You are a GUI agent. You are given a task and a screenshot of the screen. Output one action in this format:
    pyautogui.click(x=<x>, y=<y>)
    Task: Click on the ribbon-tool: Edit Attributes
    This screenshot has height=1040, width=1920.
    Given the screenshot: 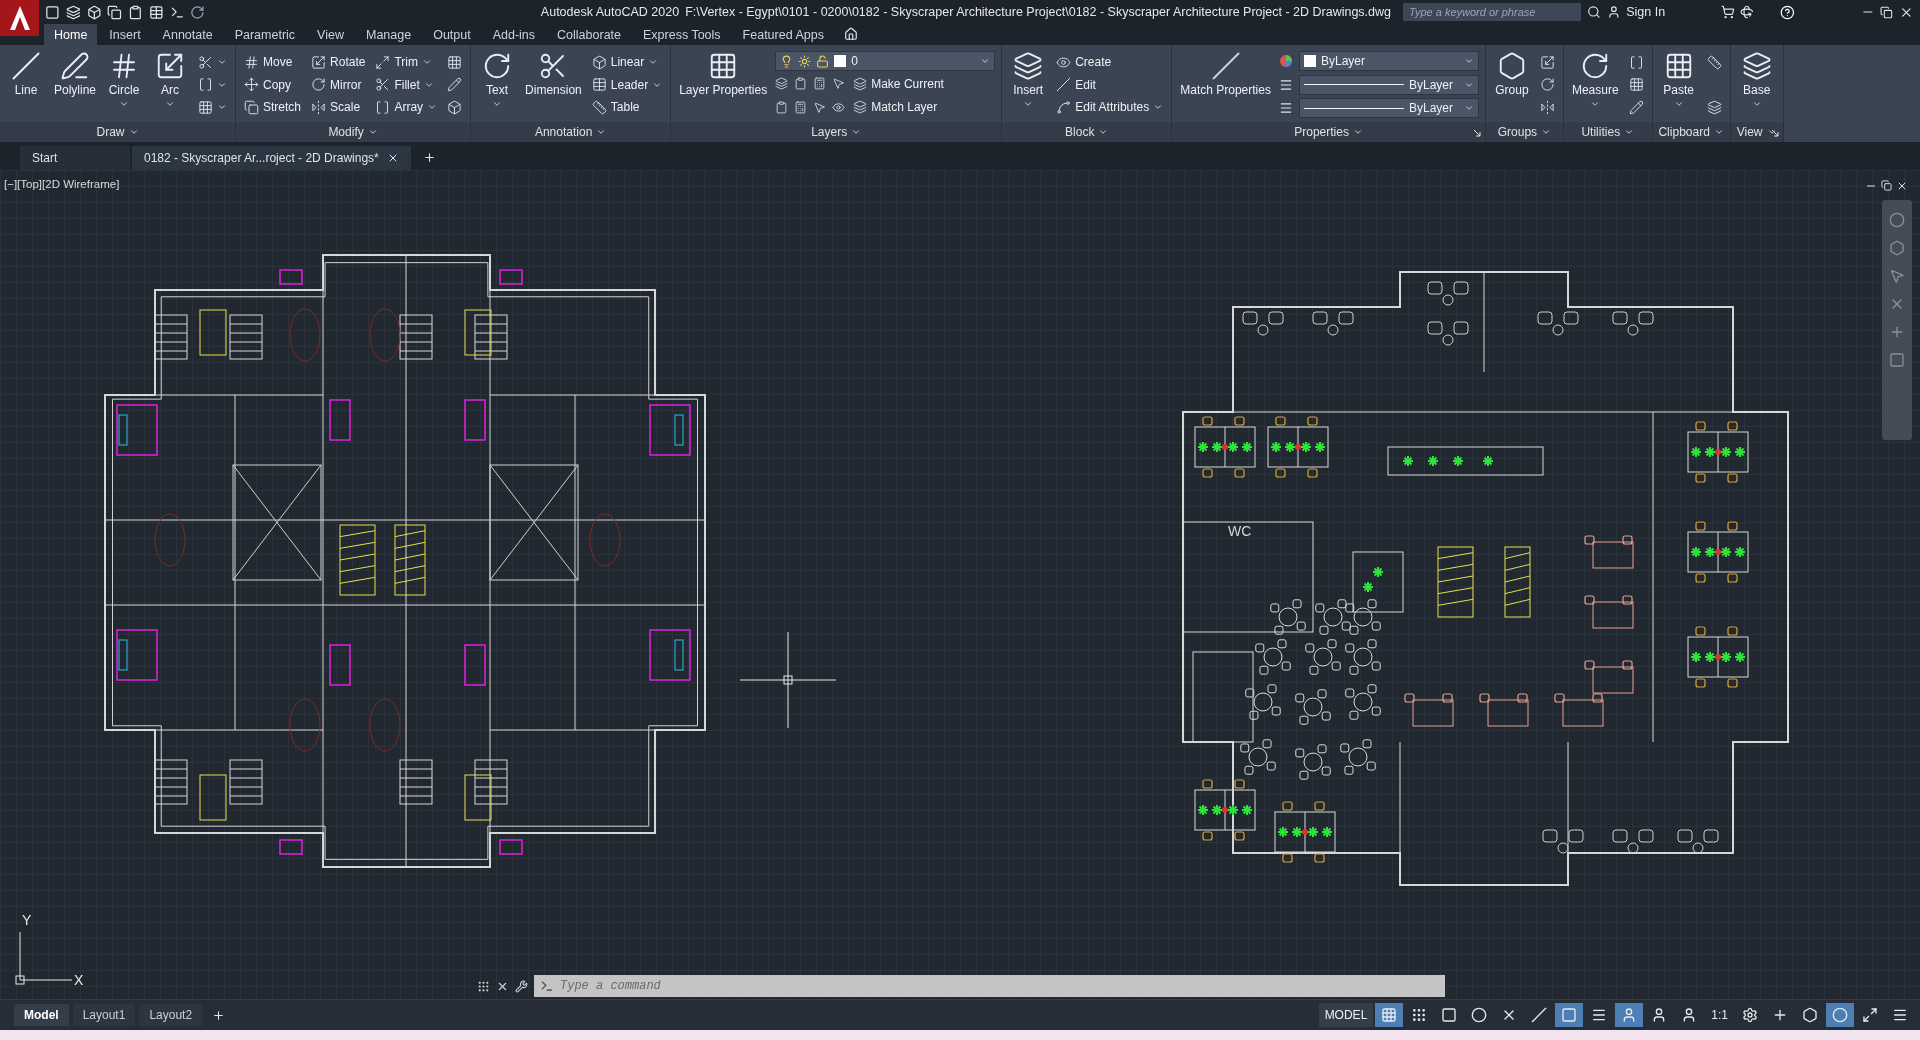 What is the action you would take?
    pyautogui.click(x=1110, y=107)
    